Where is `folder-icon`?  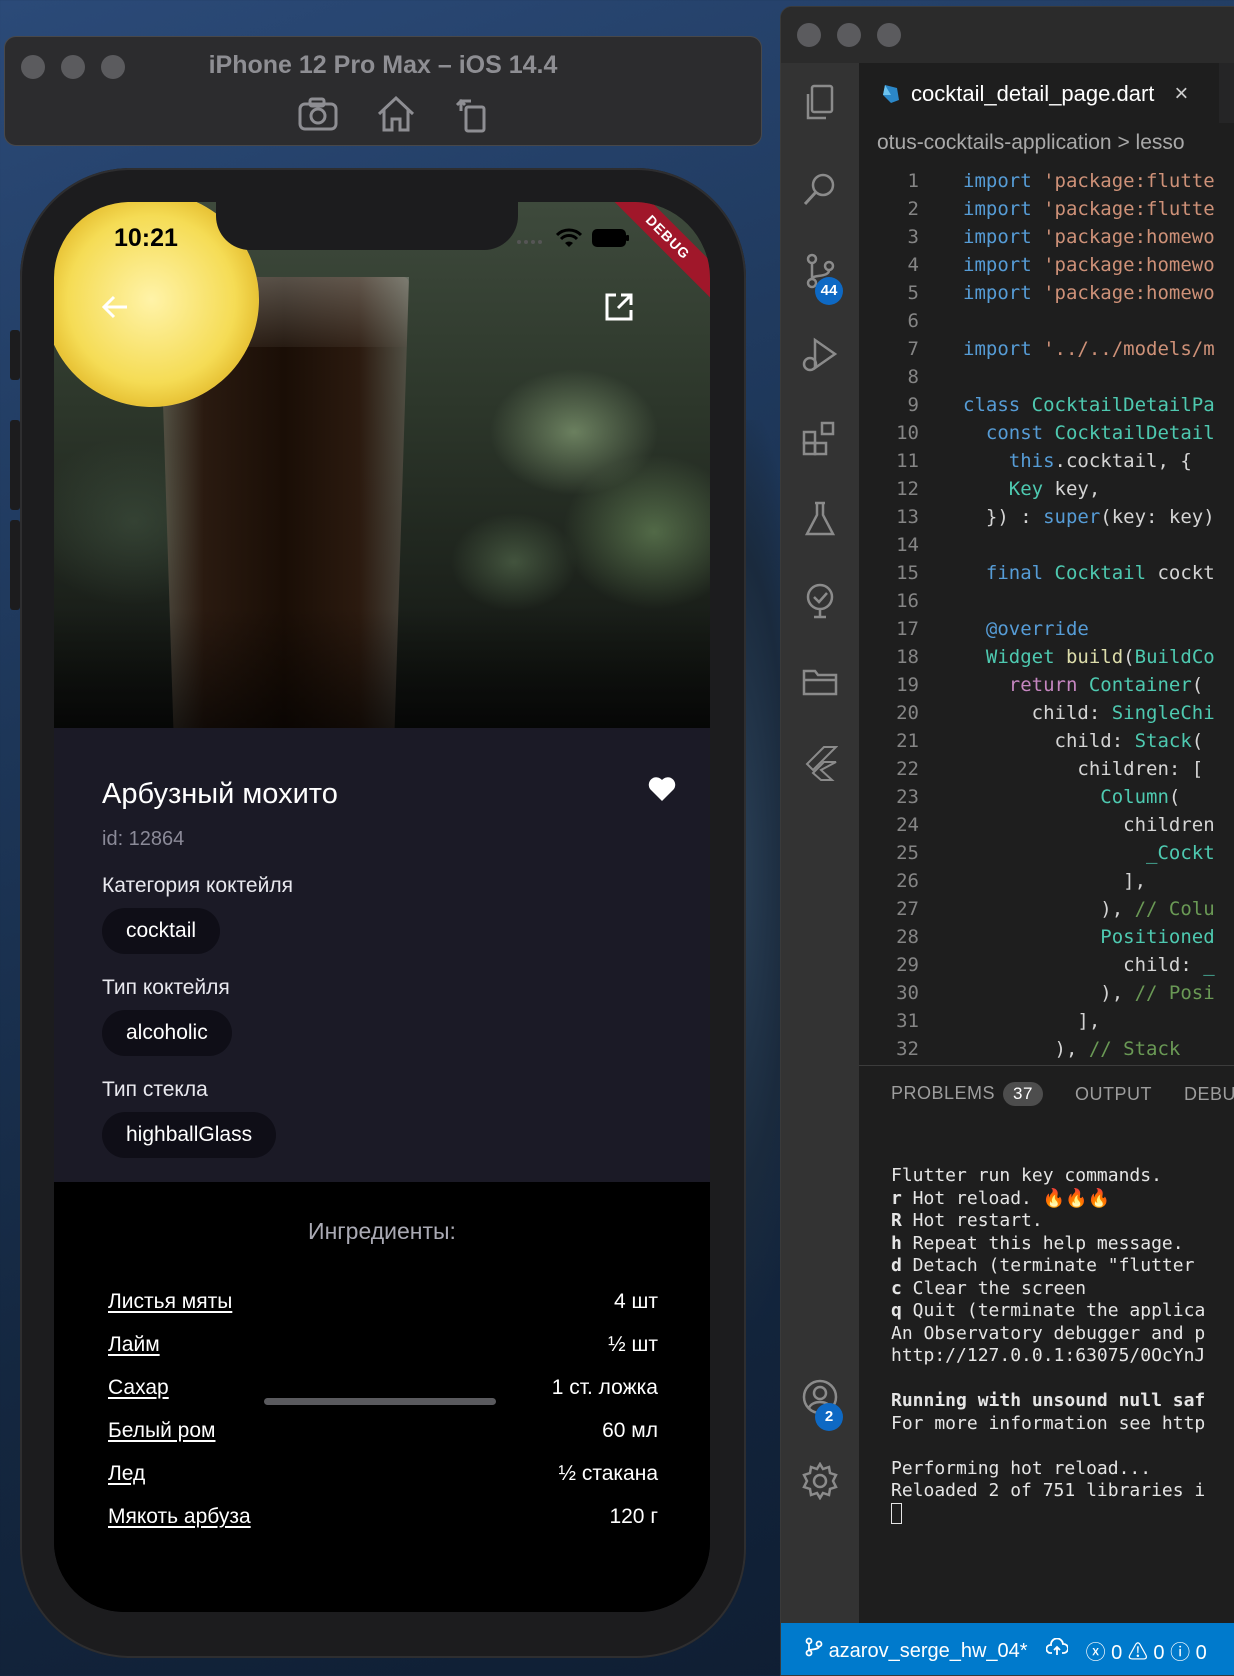 folder-icon is located at coordinates (820, 681).